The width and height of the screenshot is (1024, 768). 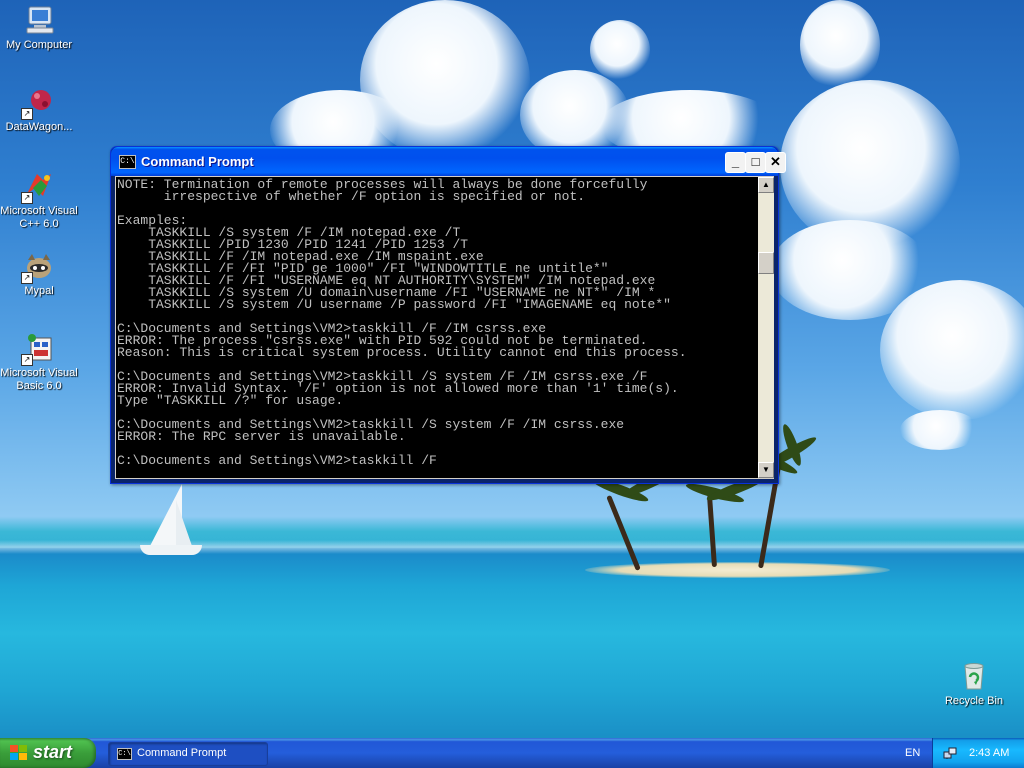 What do you see at coordinates (38, 267) in the screenshot?
I see `mypal-raccoon-icon: ↗` at bounding box center [38, 267].